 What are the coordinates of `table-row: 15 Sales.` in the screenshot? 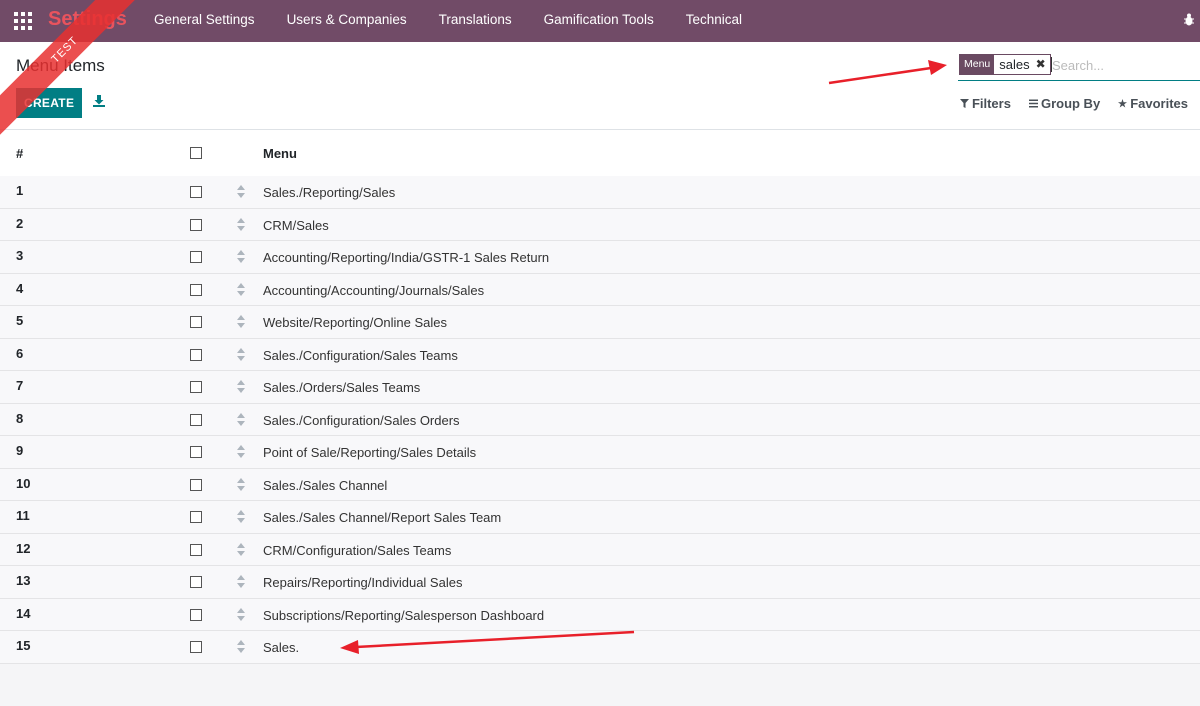 It's located at (600, 647).